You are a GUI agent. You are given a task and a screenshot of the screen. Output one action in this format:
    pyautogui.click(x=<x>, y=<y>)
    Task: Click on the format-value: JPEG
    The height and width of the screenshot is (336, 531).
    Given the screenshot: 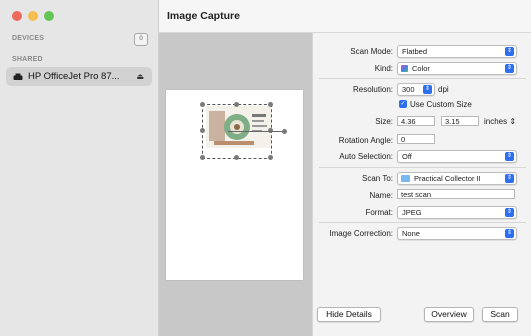 What is the action you would take?
    pyautogui.click(x=412, y=212)
    